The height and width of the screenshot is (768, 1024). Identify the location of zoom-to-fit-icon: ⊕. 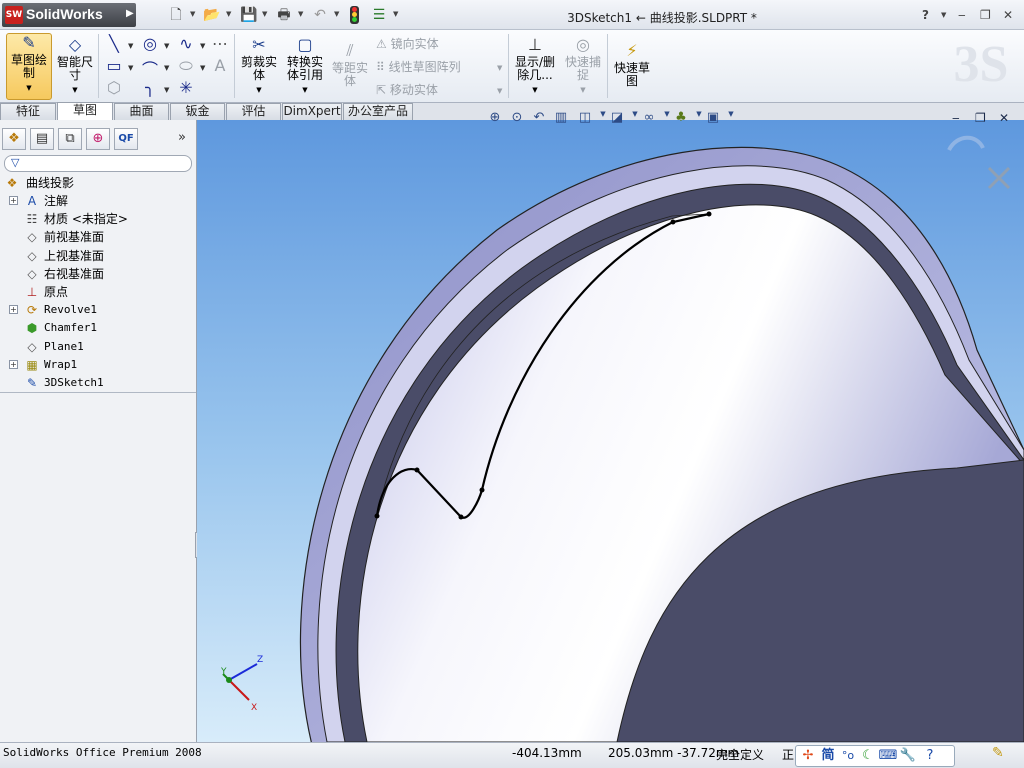
(495, 117).